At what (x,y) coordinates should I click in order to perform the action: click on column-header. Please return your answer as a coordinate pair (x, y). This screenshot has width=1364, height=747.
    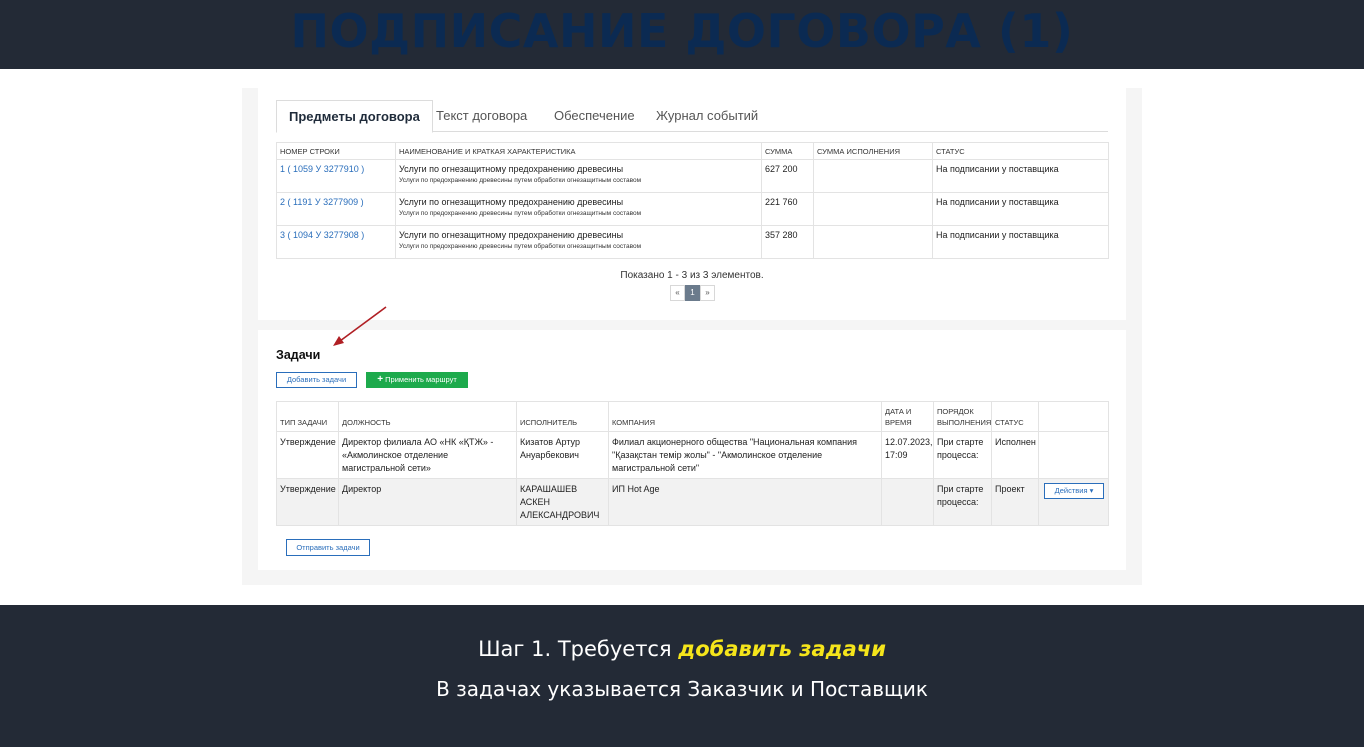
    Looking at the image, I should click on (1073, 416).